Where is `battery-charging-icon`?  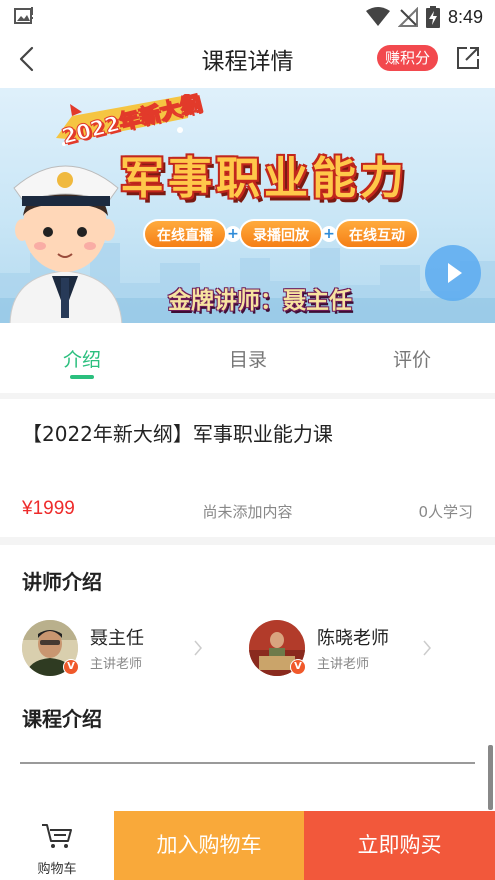
battery-charging-icon is located at coordinates (432, 17).